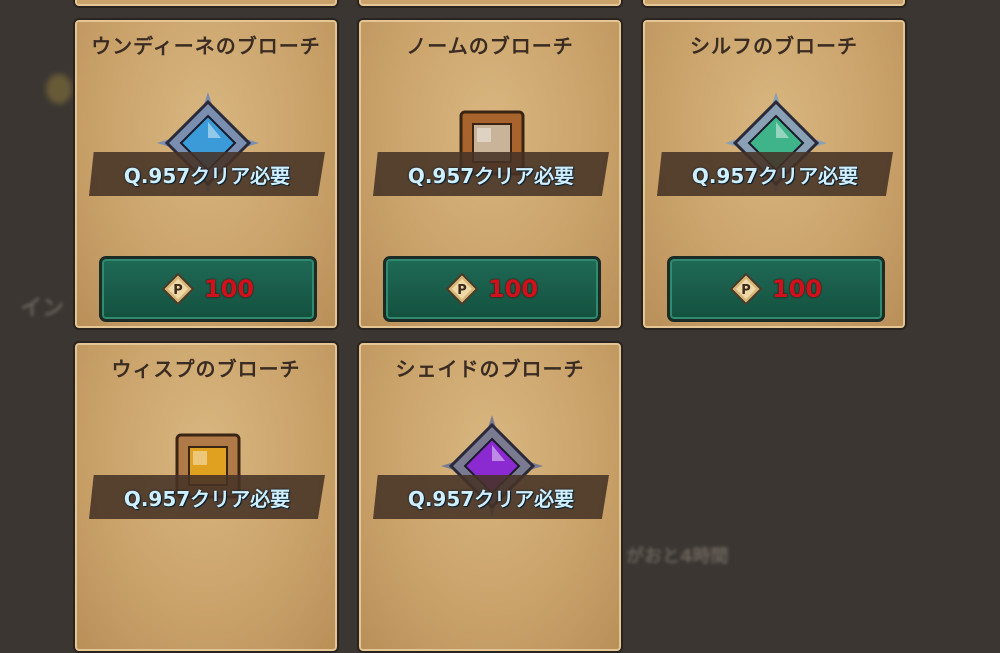 The height and width of the screenshot is (653, 1000). I want to click on background-text: イン, so click(42, 308).